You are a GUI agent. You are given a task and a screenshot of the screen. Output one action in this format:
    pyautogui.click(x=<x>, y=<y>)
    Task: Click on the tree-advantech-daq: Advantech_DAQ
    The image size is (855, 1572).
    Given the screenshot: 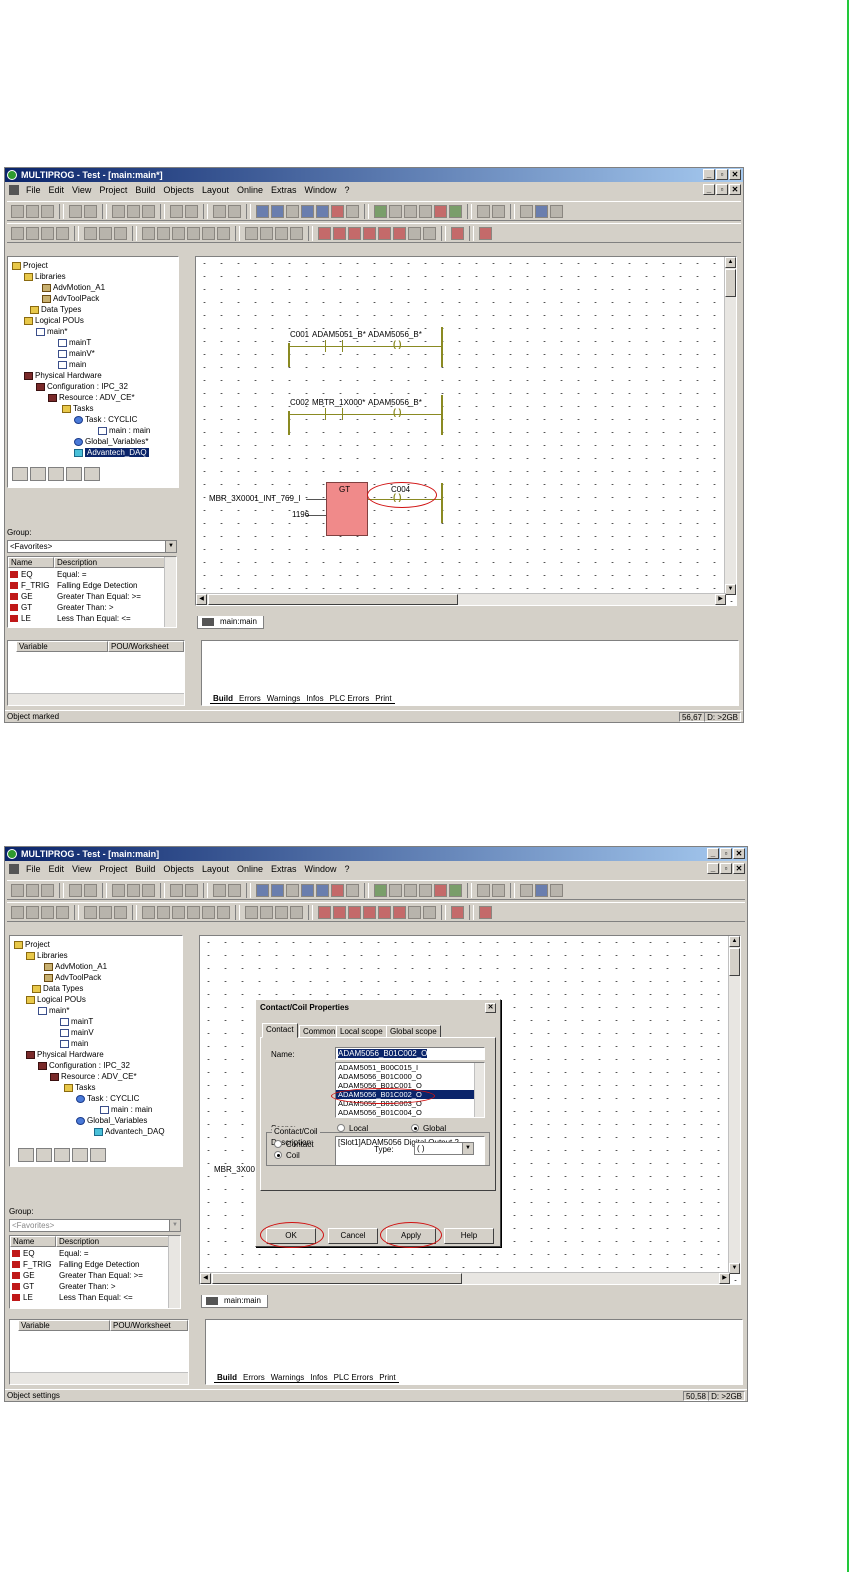 What is the action you would take?
    pyautogui.click(x=129, y=1131)
    